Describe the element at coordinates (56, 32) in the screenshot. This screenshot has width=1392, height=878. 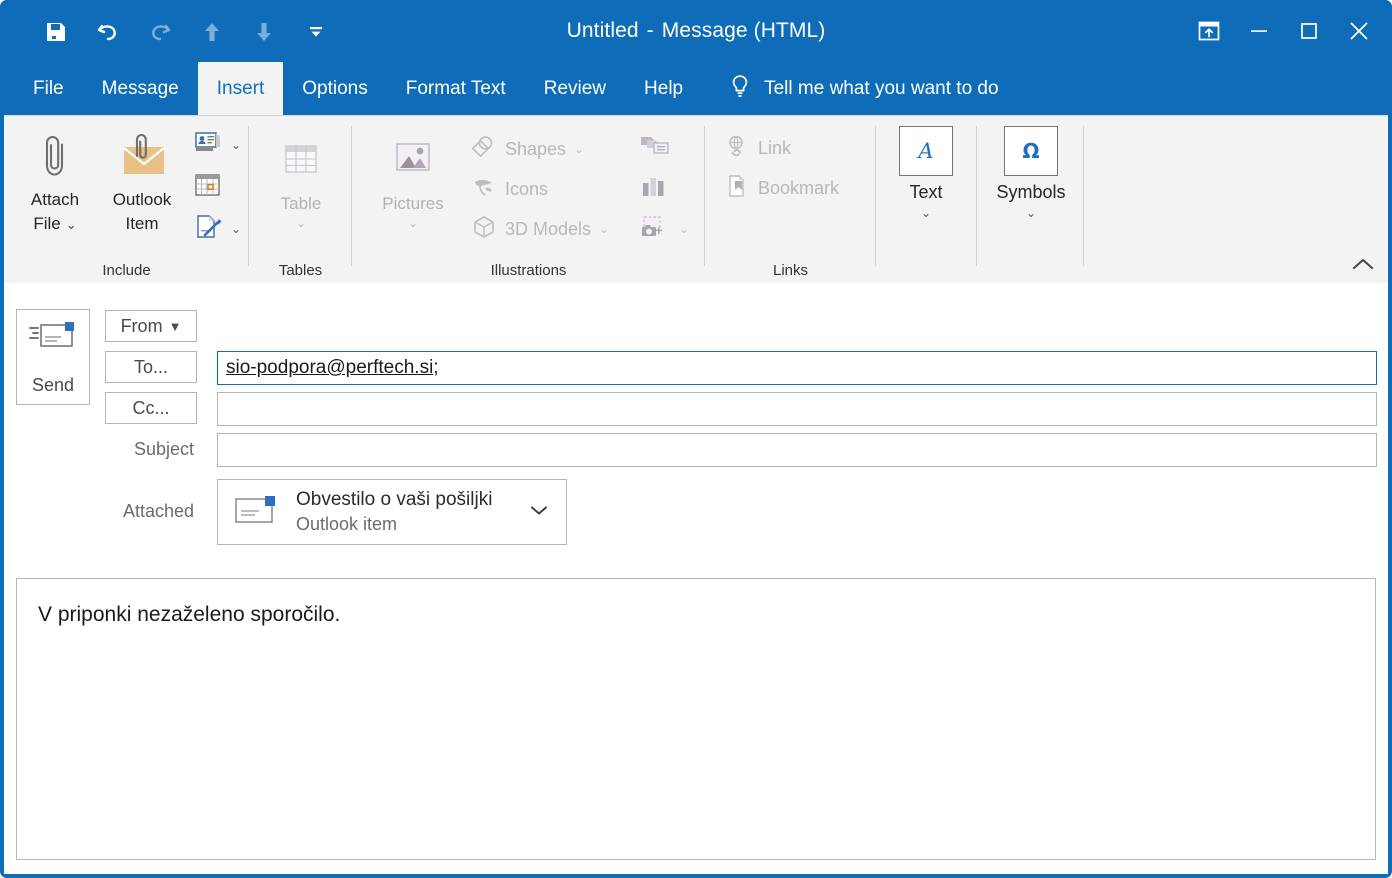
I see `save-icon` at that location.